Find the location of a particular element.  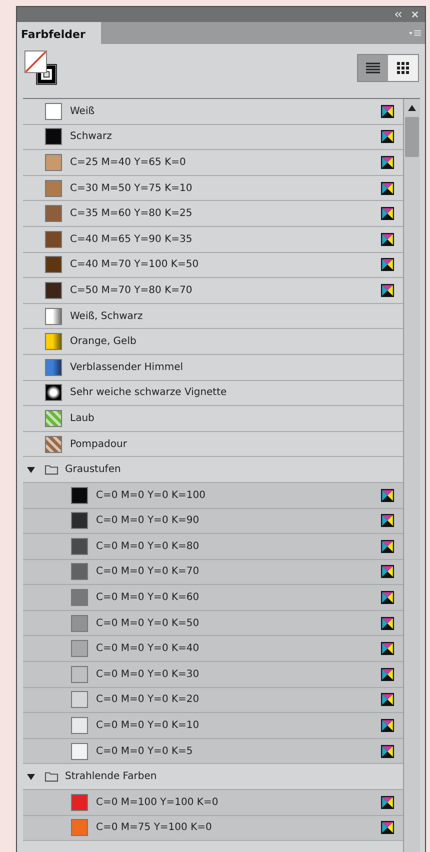

swatch-name: C=30 M=50 Y=75 K=10 is located at coordinates (225, 188).